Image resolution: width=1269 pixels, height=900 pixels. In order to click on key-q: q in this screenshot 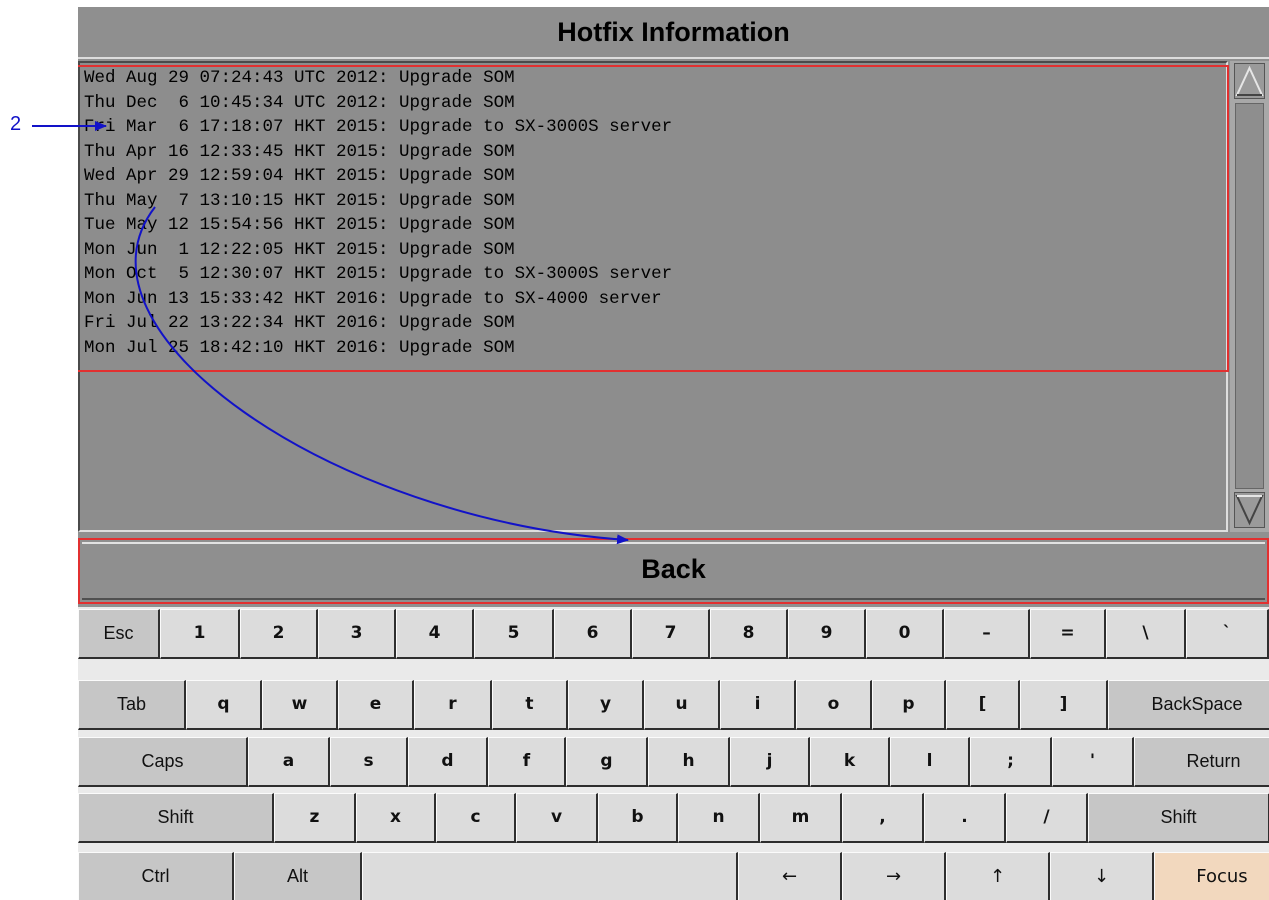, I will do `click(224, 705)`.